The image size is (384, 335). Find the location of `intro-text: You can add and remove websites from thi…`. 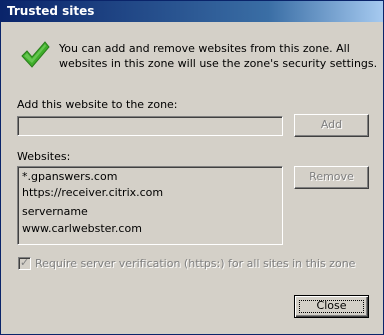

intro-text: You can add and remove websites from thi… is located at coordinates (218, 56).